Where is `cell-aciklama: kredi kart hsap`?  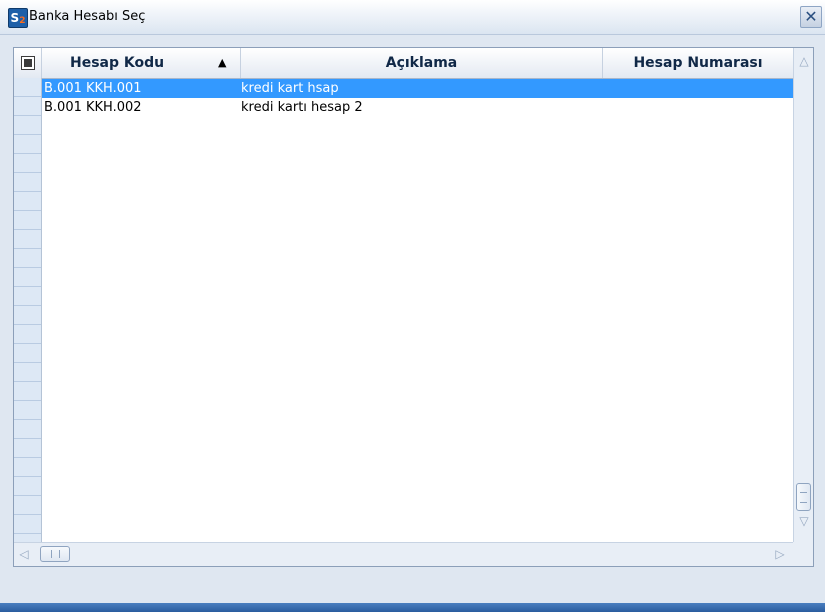
cell-aciklama: kredi kart hsap is located at coordinates (290, 88).